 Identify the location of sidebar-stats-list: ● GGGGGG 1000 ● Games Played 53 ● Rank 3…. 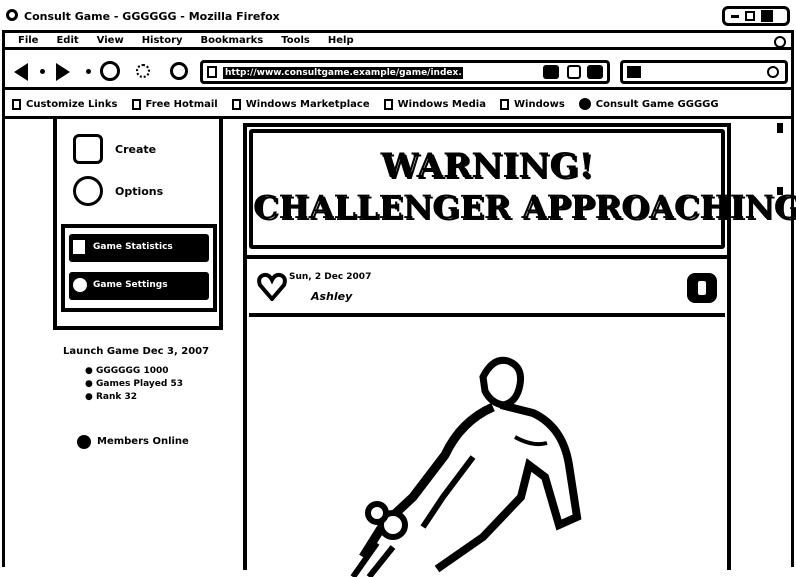
(134, 384).